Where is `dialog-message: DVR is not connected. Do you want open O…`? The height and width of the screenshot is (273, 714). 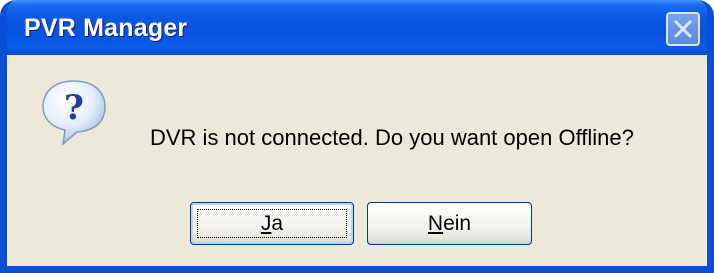
dialog-message: DVR is not connected. Do you want open O… is located at coordinates (392, 137).